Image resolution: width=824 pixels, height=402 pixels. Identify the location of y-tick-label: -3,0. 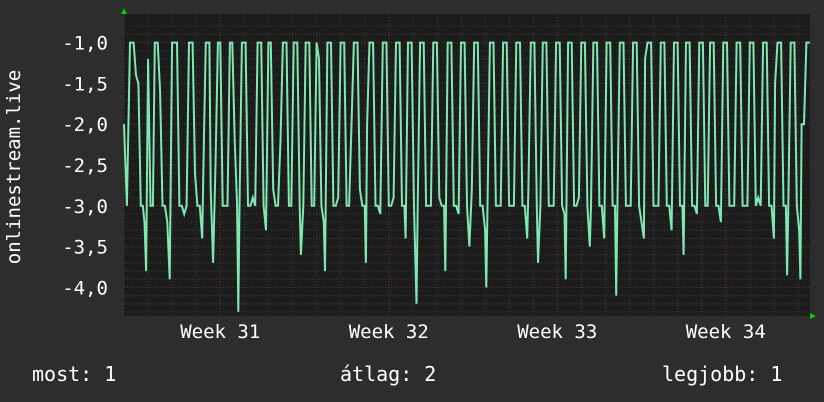
(85, 207).